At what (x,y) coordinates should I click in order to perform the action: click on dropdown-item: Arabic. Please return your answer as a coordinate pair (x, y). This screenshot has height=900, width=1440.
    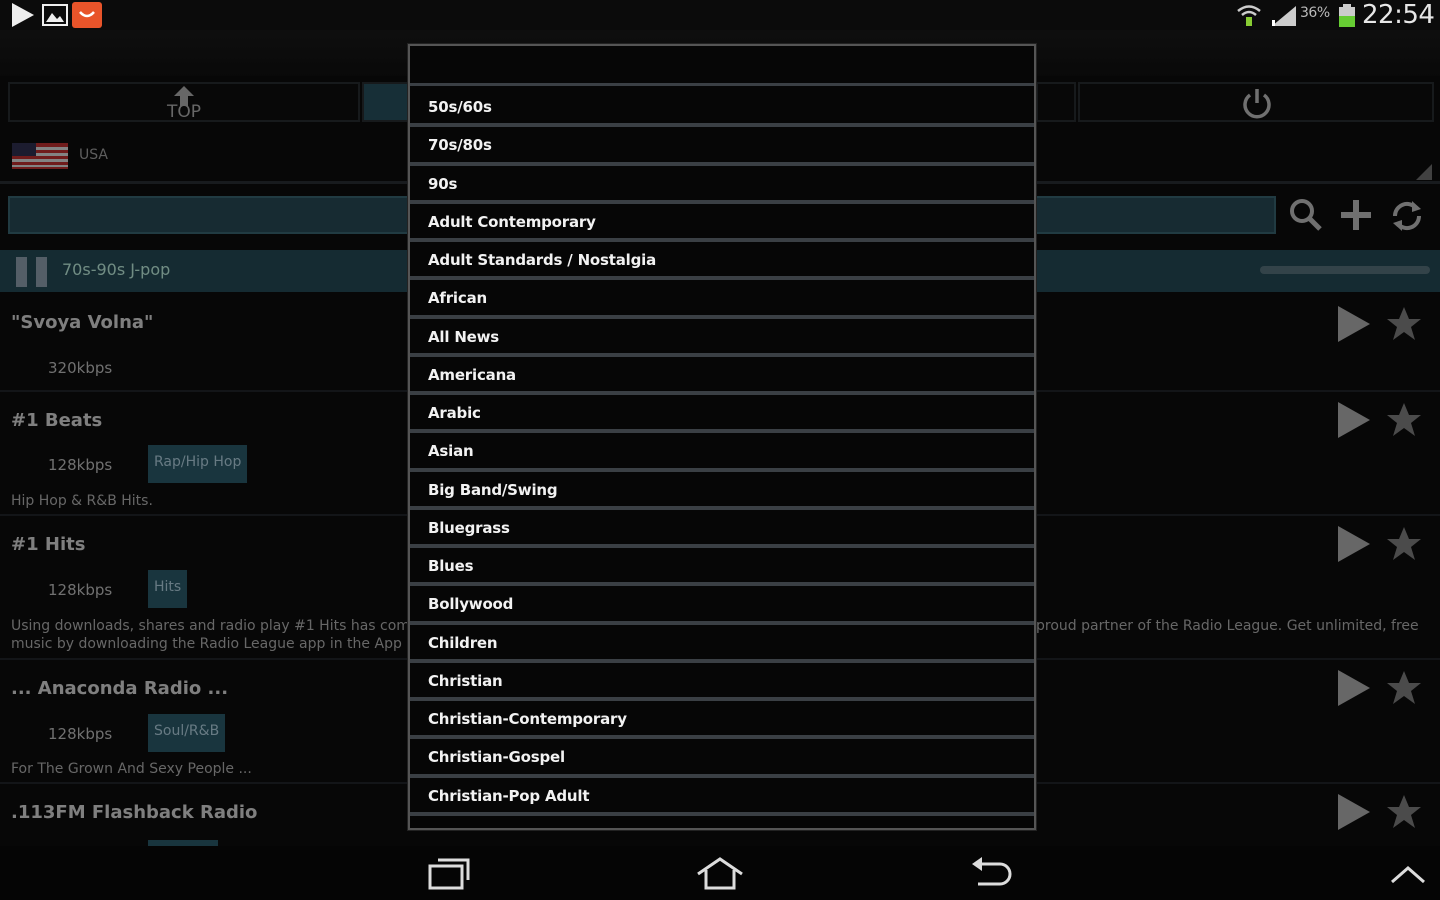
    Looking at the image, I should click on (722, 414).